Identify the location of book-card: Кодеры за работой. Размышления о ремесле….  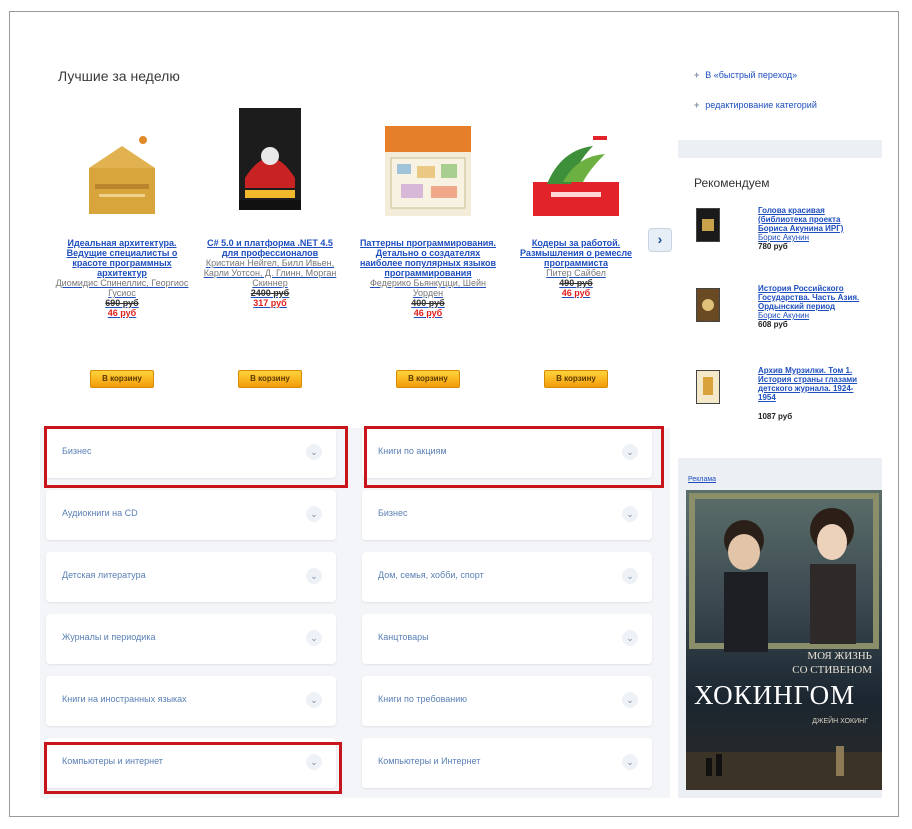
(576, 268).